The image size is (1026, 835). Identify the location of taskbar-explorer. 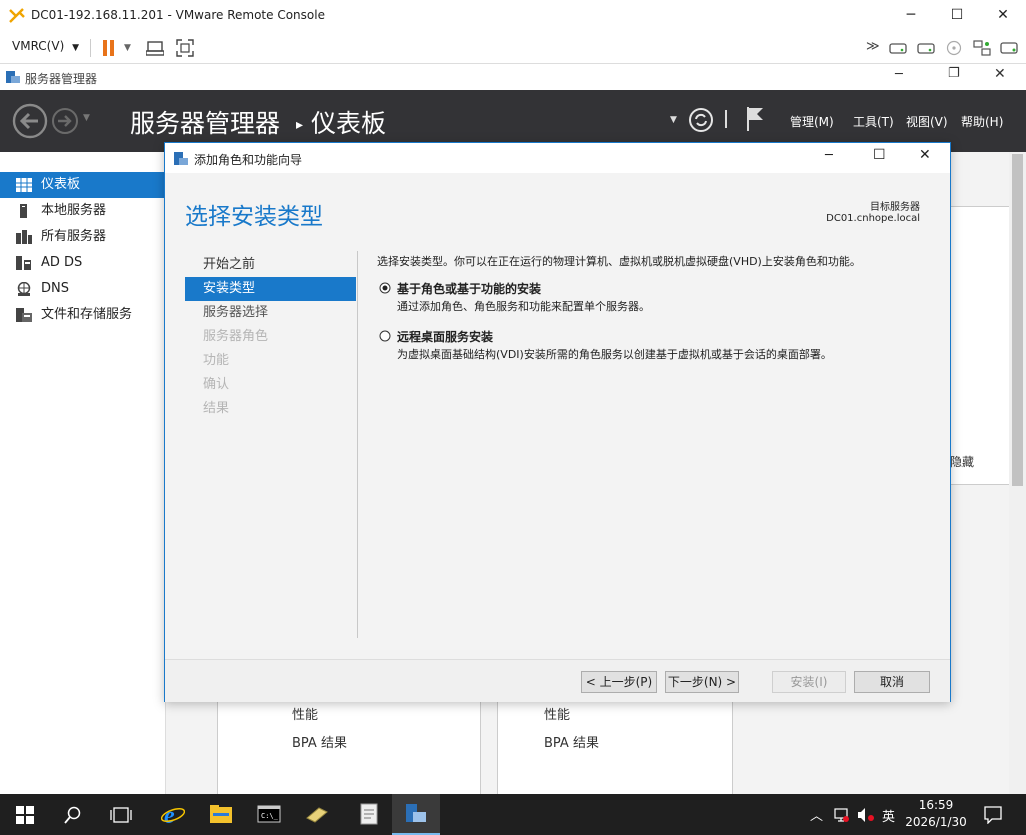
(220, 814).